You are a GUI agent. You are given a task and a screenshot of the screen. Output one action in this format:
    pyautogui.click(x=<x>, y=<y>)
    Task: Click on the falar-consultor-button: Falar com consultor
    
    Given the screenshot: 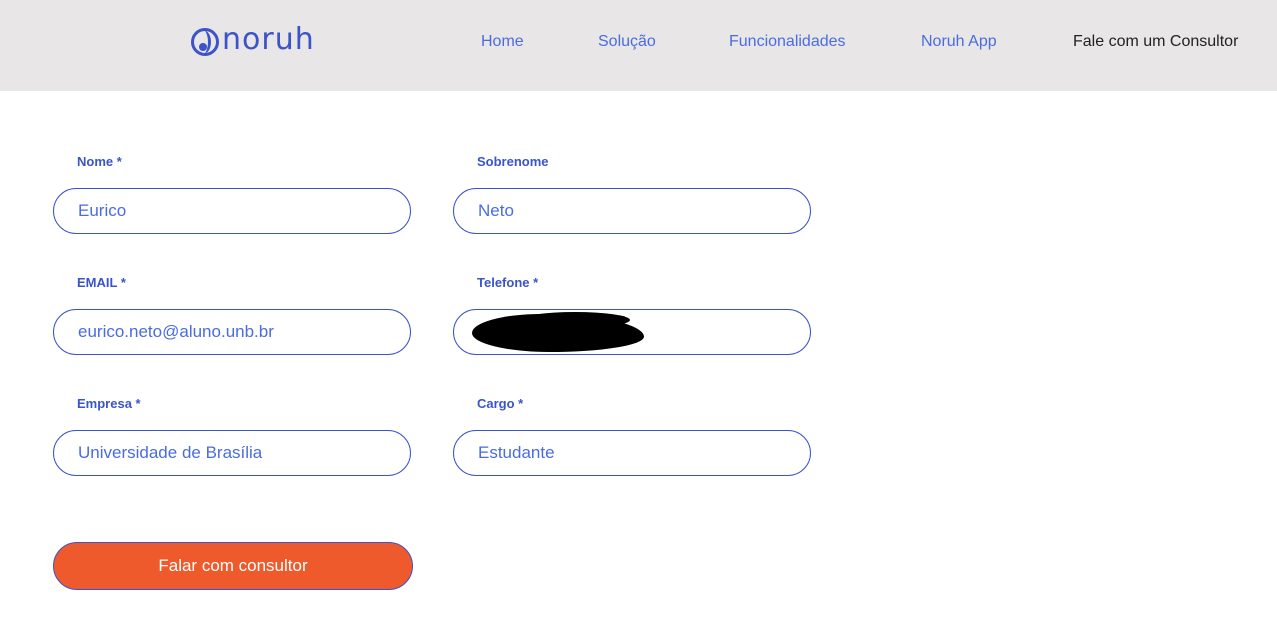 What is the action you would take?
    pyautogui.click(x=233, y=566)
    